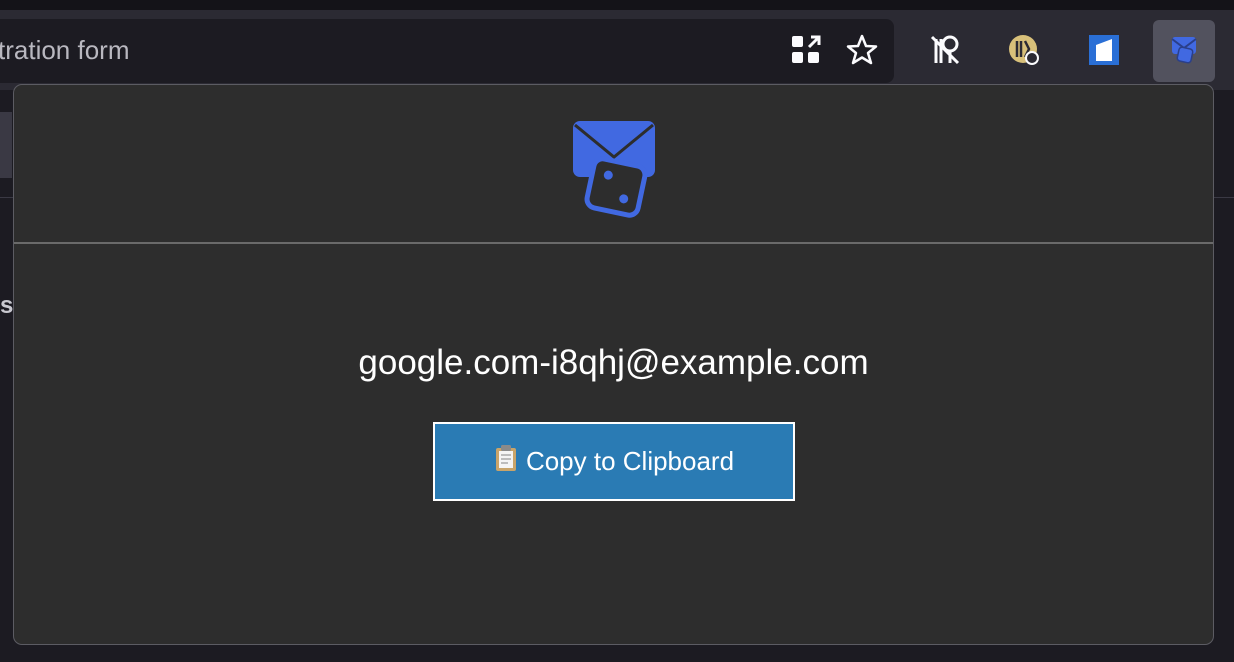  What do you see at coordinates (65, 50) in the screenshot?
I see `url-text: tration form` at bounding box center [65, 50].